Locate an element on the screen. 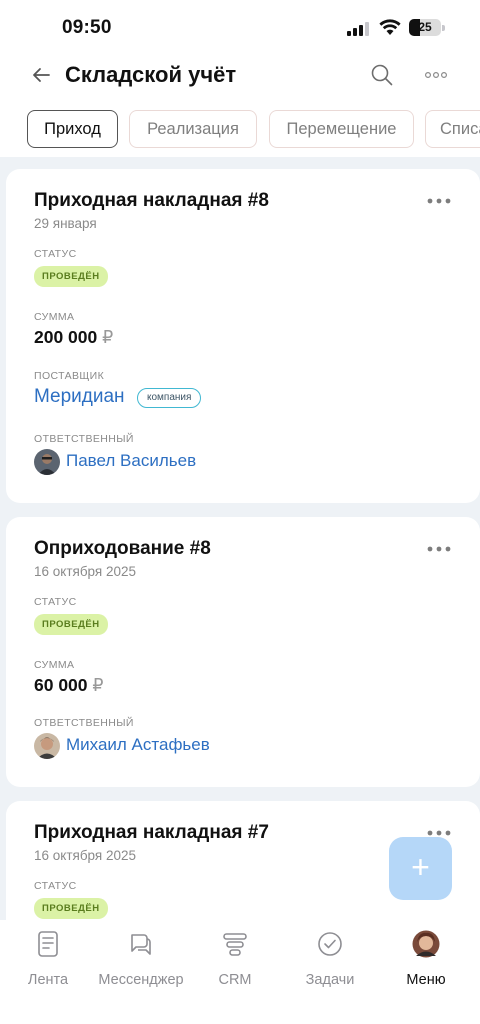  bottom-navigation: Лента Мессенджер CRM Задачи Меню is located at coordinates (240, 972).